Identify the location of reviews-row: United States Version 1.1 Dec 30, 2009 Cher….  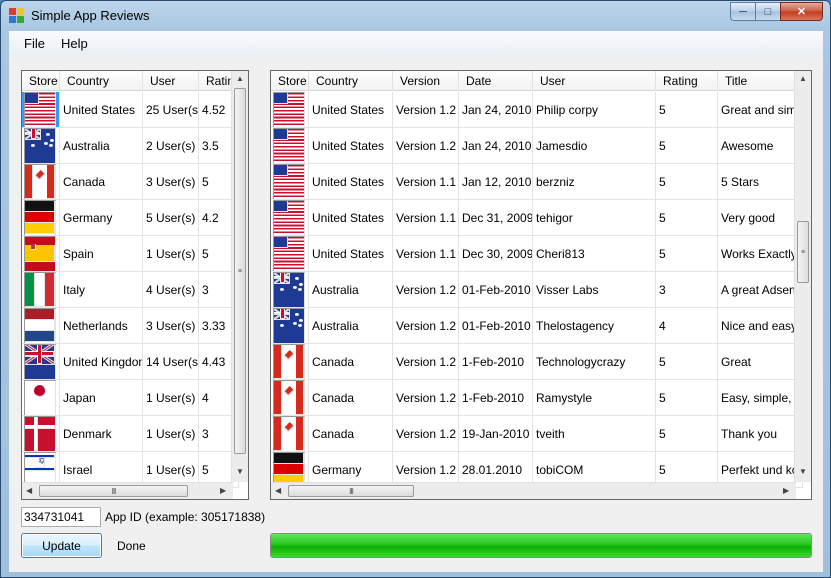
(537, 254).